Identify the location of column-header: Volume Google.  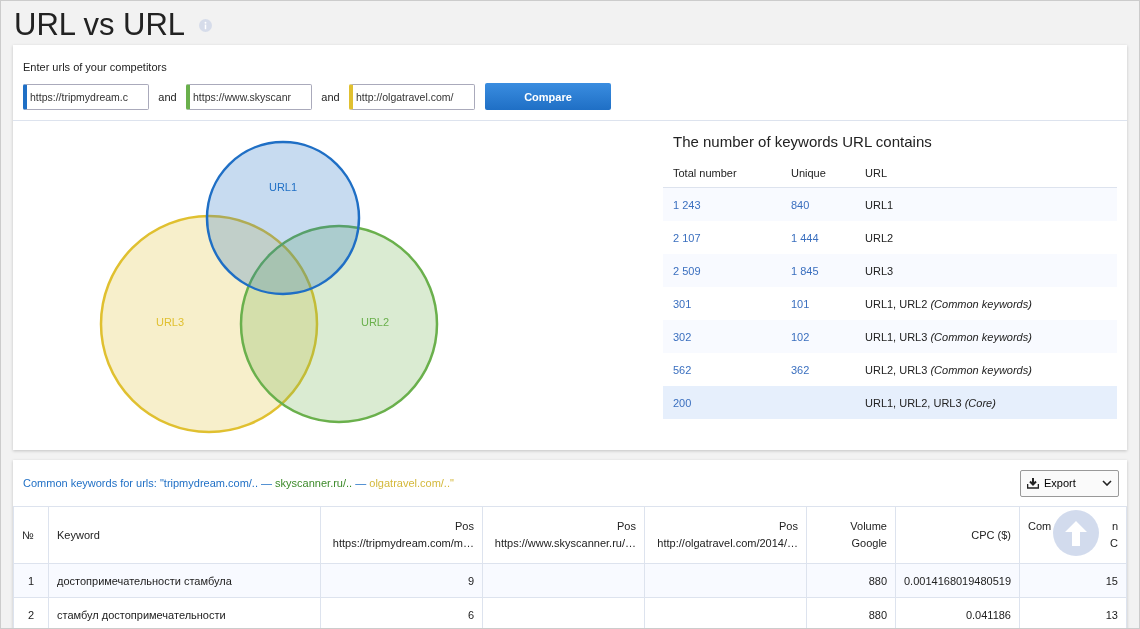
(851, 535).